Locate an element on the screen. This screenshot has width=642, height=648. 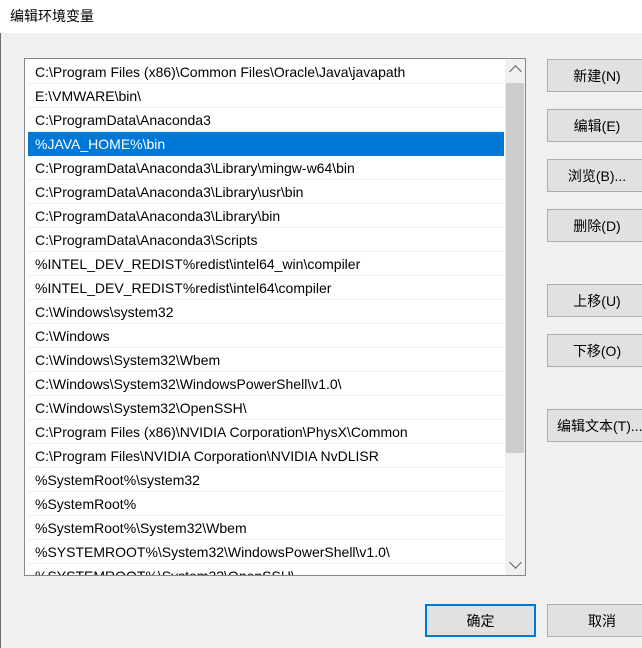
list-item: C:\ProgramData\Anaconda3\Library\usr\bin is located at coordinates (266, 192).